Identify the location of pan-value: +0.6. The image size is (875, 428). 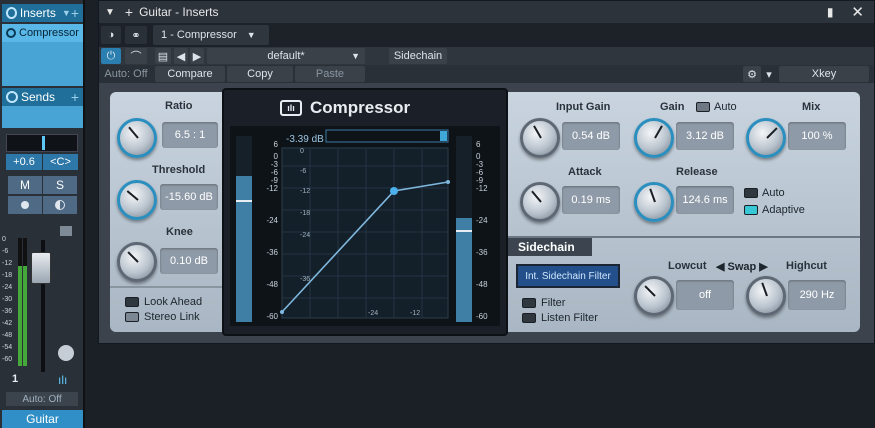
(24, 162).